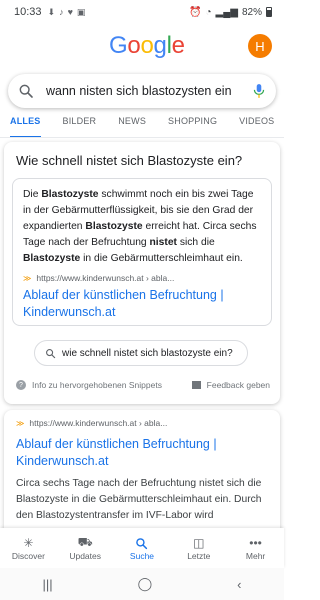 Image resolution: width=320 pixels, height=600 pixels. Describe the element at coordinates (259, 91) in the screenshot. I see `microphone-icon` at that location.